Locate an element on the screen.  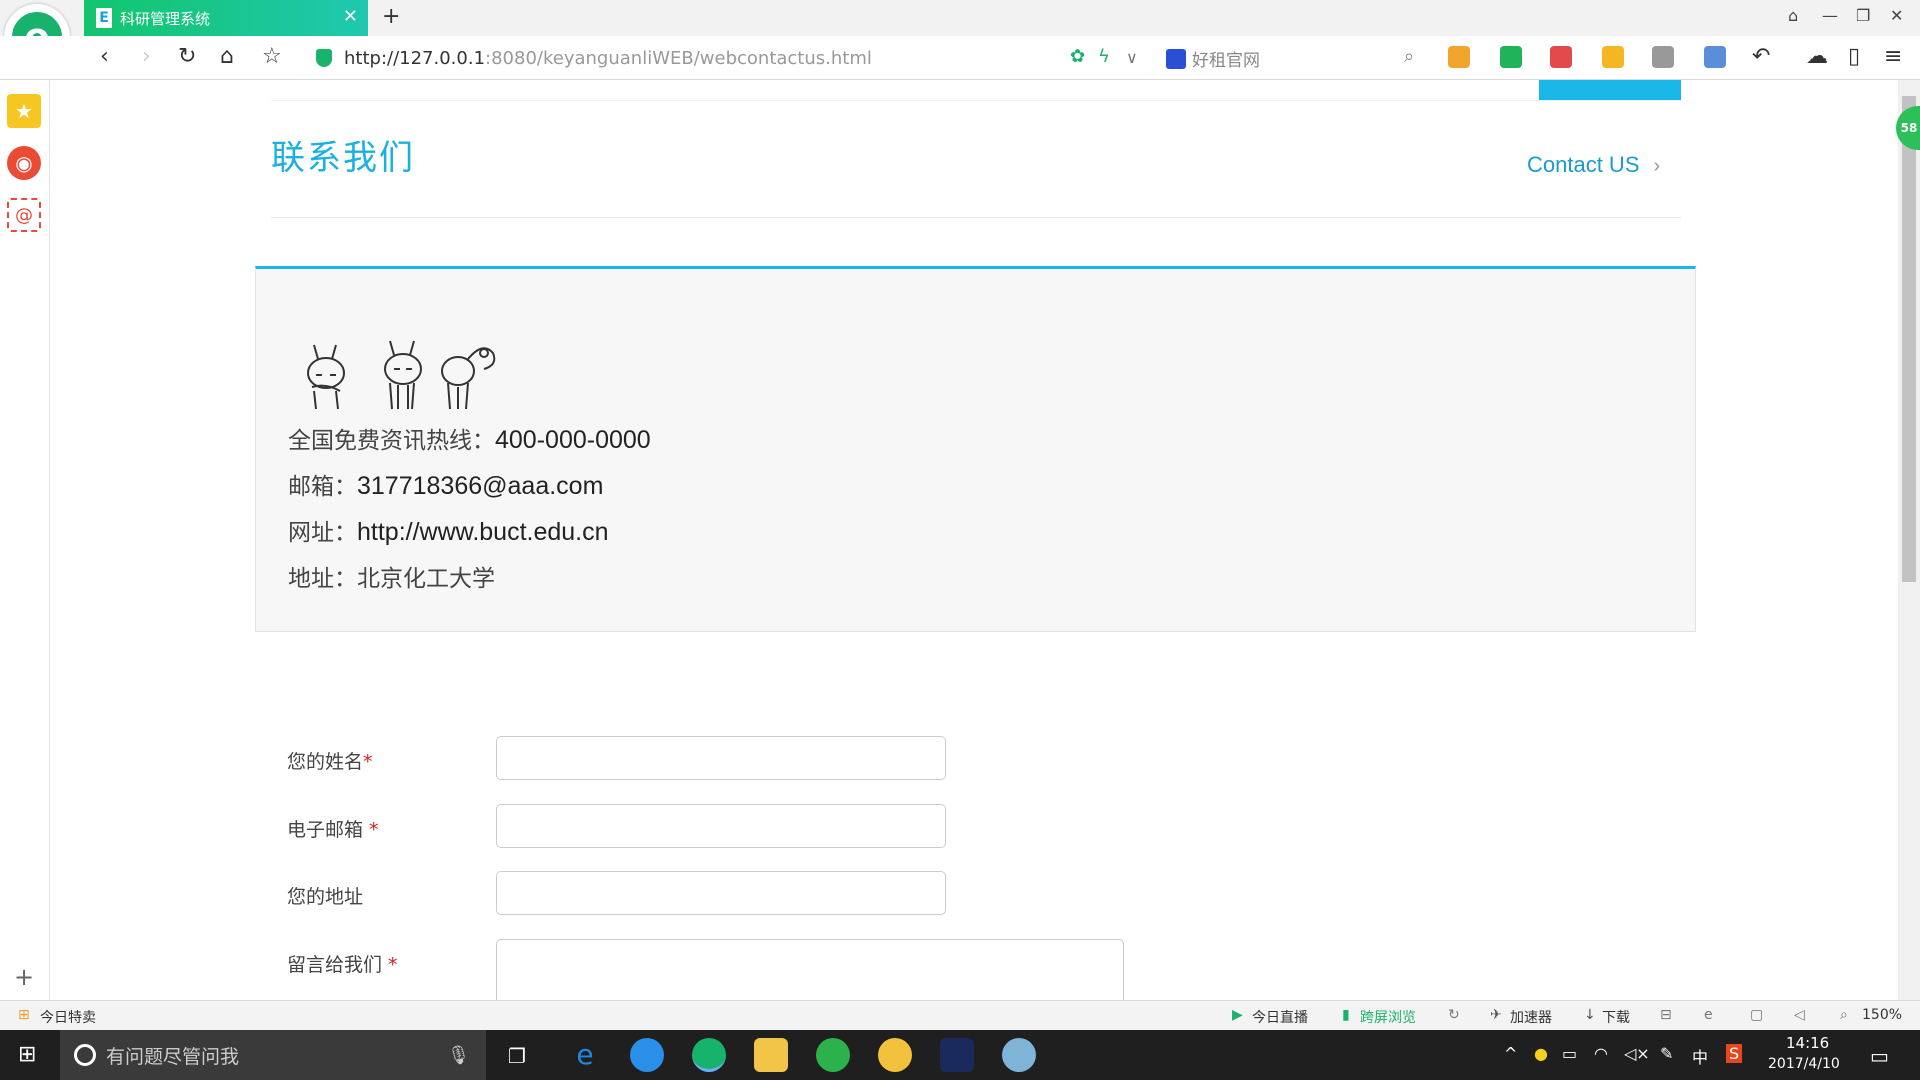
name-label-text: 您的姓名 is located at coordinates (325, 762).